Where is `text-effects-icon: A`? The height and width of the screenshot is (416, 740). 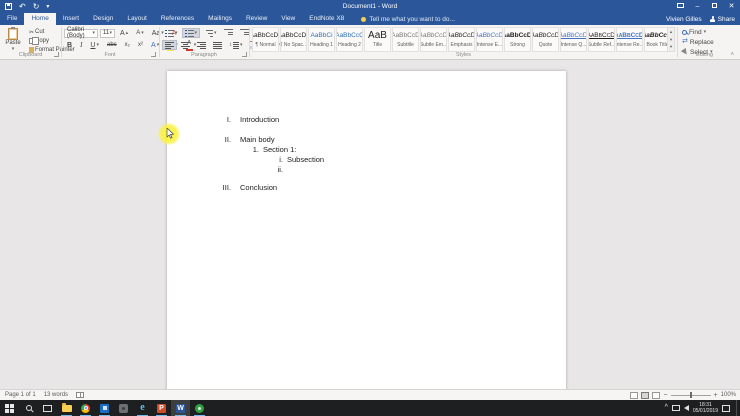
text-effects-icon: A is located at coordinates (153, 45).